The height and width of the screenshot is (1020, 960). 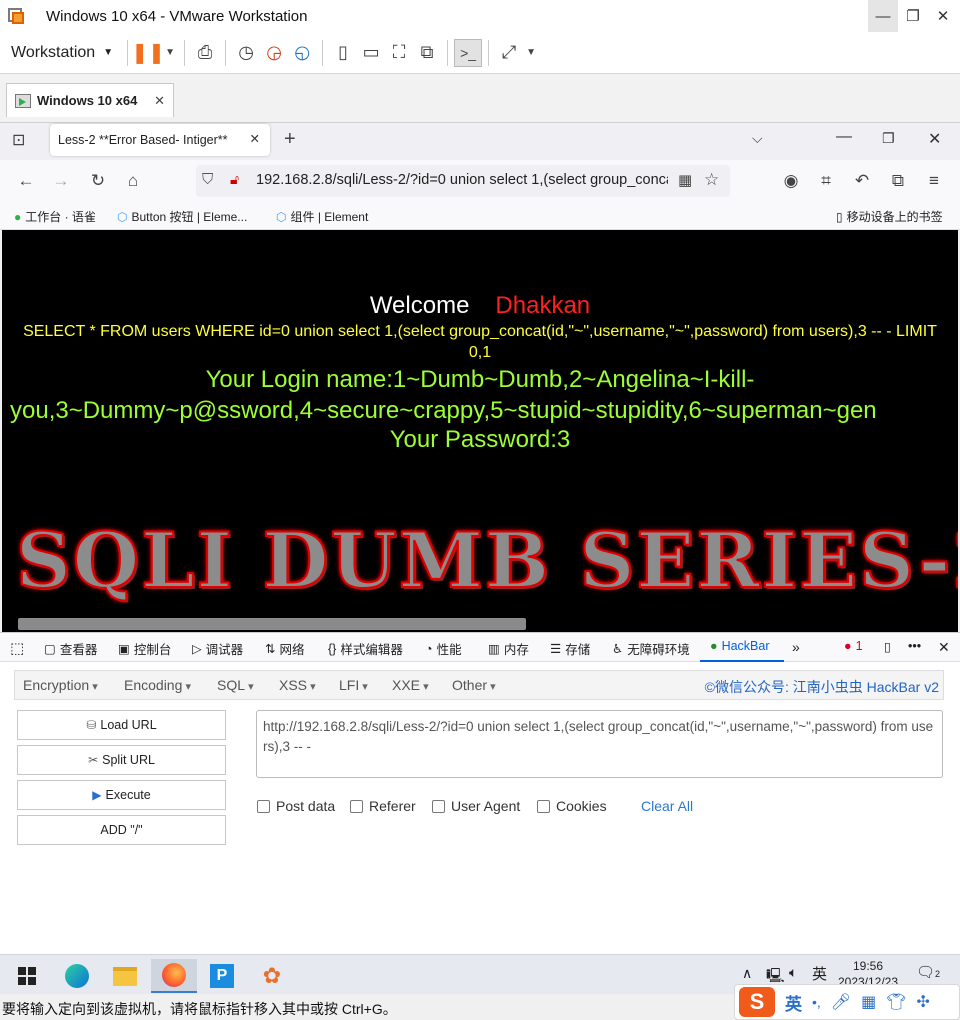 I want to click on more-options-icon: •••, so click(x=914, y=646).